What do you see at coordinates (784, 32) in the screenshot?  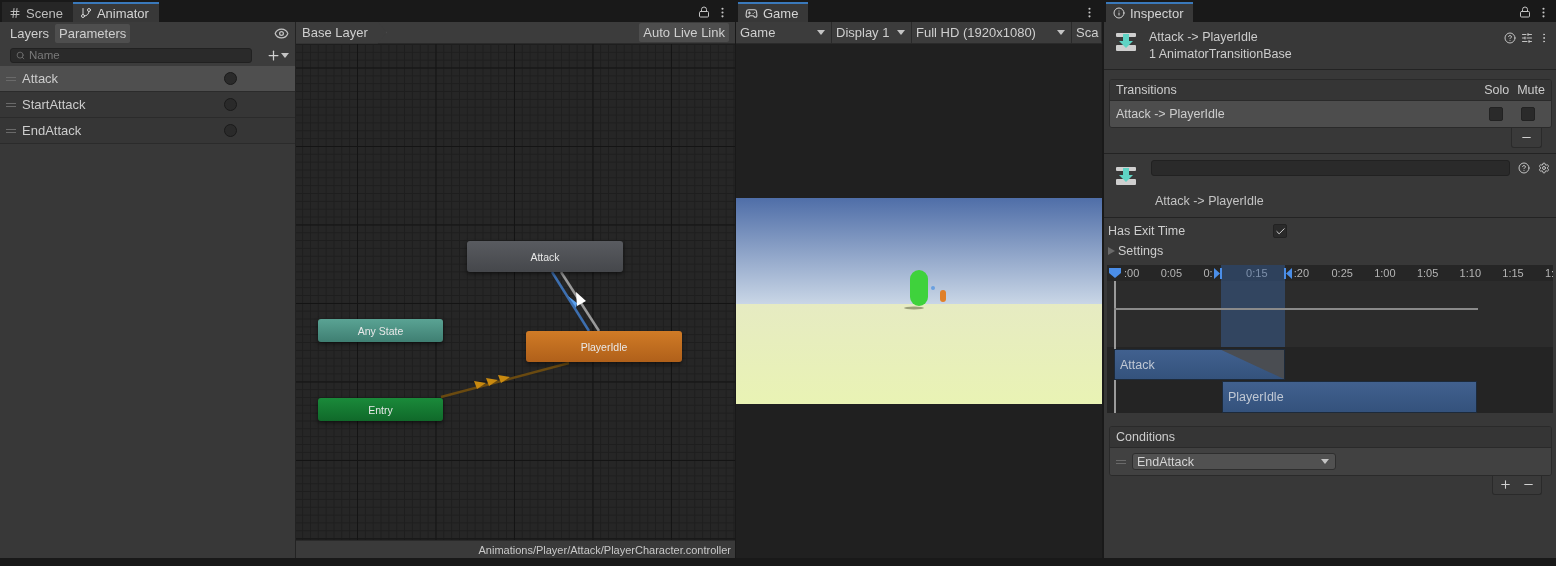 I see `toolbar-dropdown: Game` at bounding box center [784, 32].